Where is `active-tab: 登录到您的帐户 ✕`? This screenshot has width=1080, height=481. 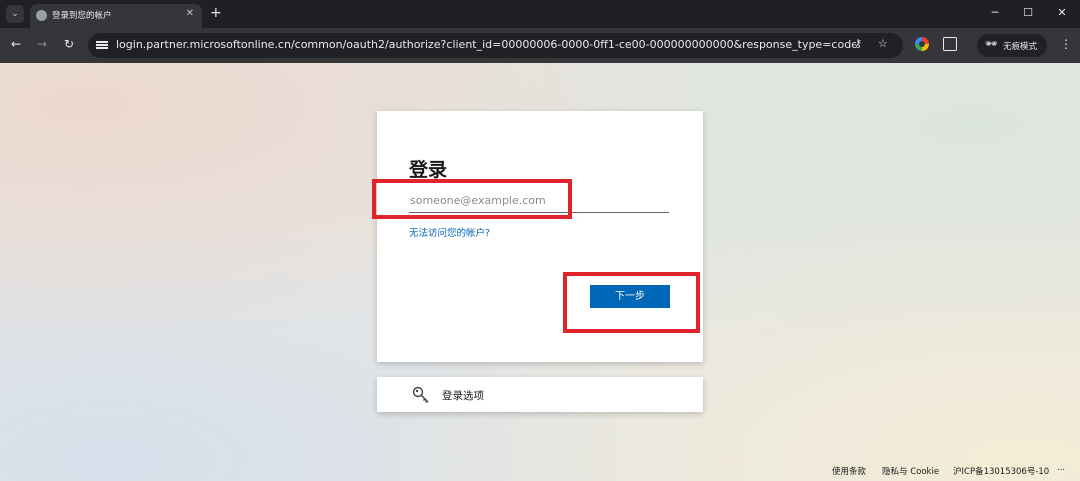 active-tab: 登录到您的帐户 ✕ is located at coordinates (116, 16).